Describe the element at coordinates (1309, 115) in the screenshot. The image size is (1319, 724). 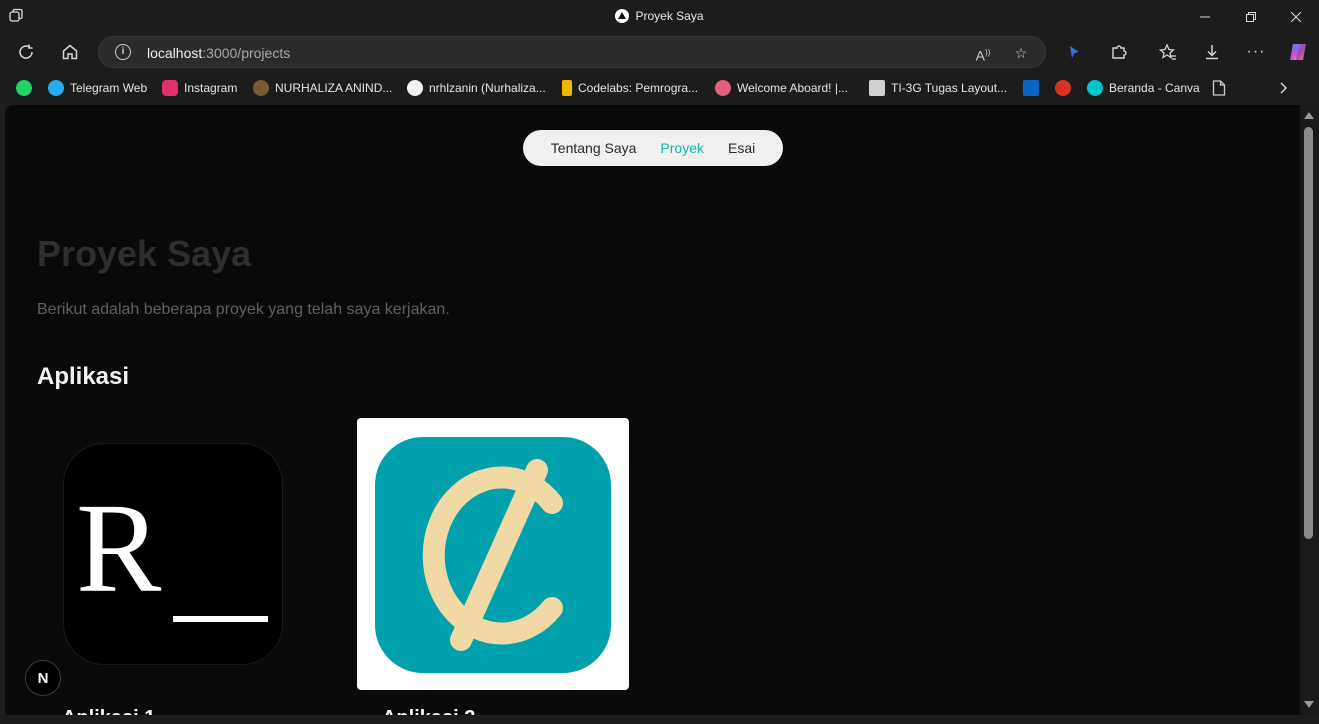
I see `scroll-up-icon` at that location.